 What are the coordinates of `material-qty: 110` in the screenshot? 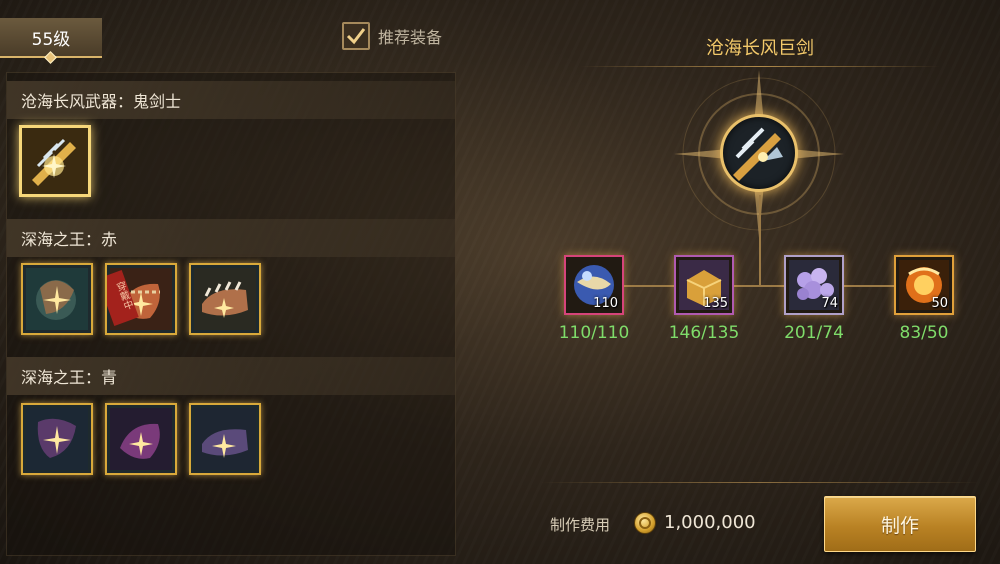 It's located at (605, 303).